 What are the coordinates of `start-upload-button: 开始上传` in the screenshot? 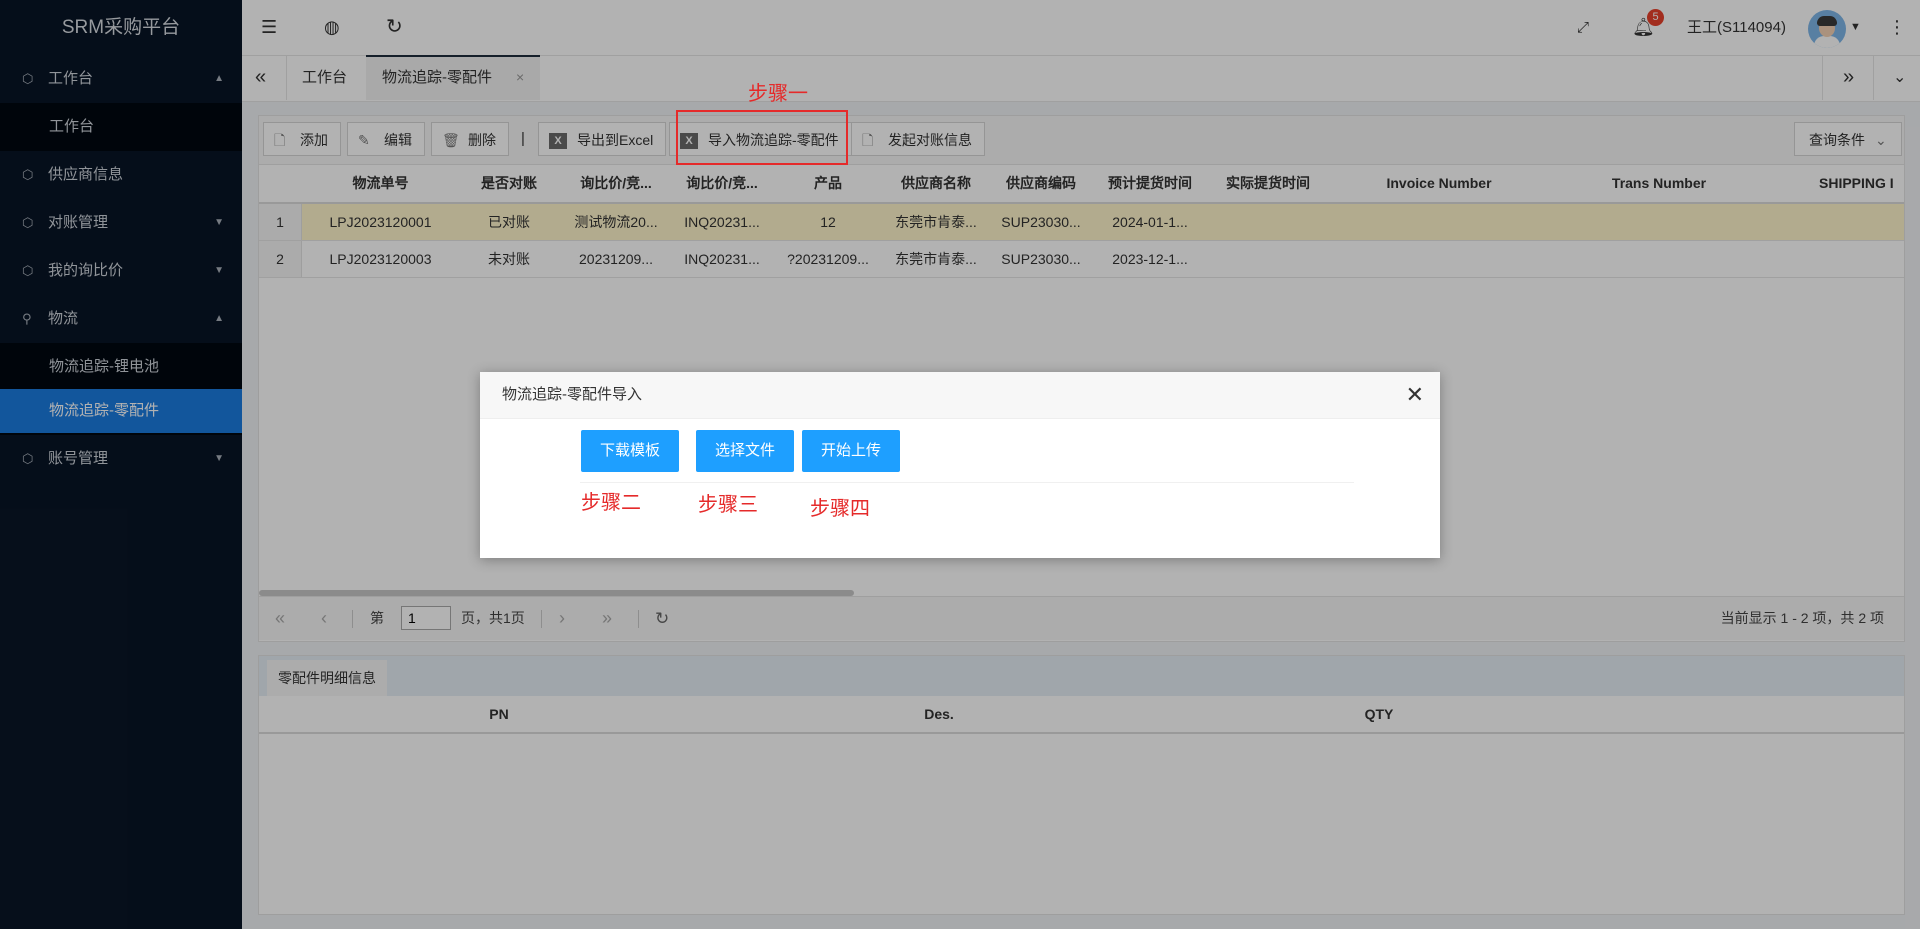 It's located at (851, 451).